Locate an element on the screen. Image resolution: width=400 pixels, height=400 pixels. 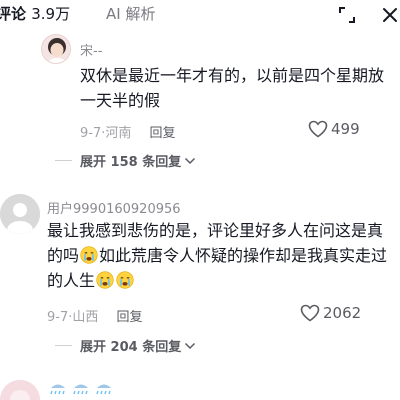
comments-header: 评论 3.9万 AI 解析 is located at coordinates (200, 14).